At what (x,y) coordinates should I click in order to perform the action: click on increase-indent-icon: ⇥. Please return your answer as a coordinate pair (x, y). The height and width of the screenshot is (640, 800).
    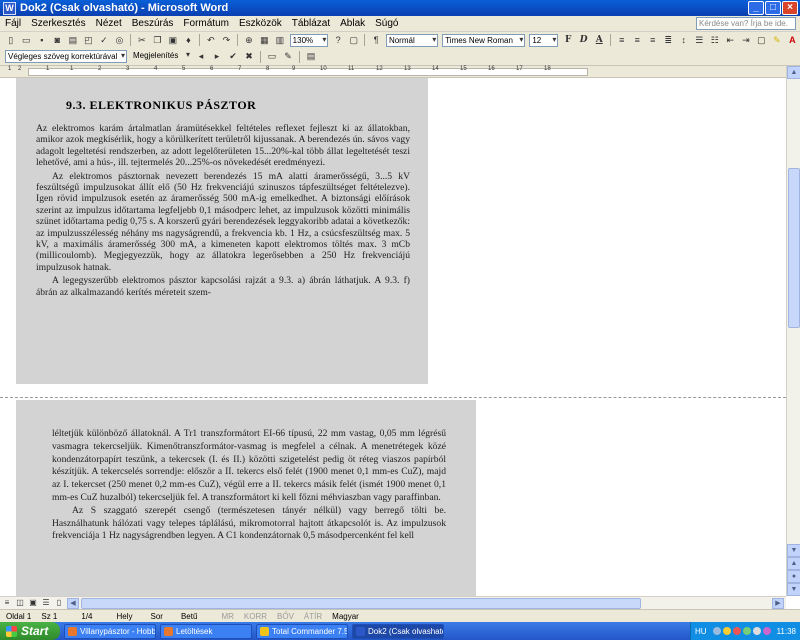
    Looking at the image, I should click on (746, 40).